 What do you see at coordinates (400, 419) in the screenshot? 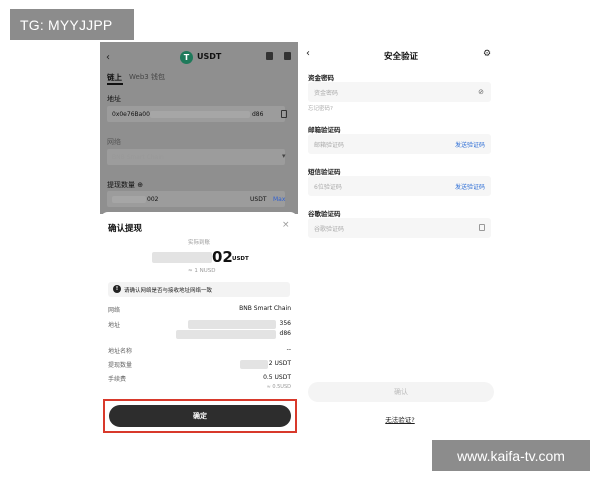
I see `cant-verify-link: 无法验证?` at bounding box center [400, 419].